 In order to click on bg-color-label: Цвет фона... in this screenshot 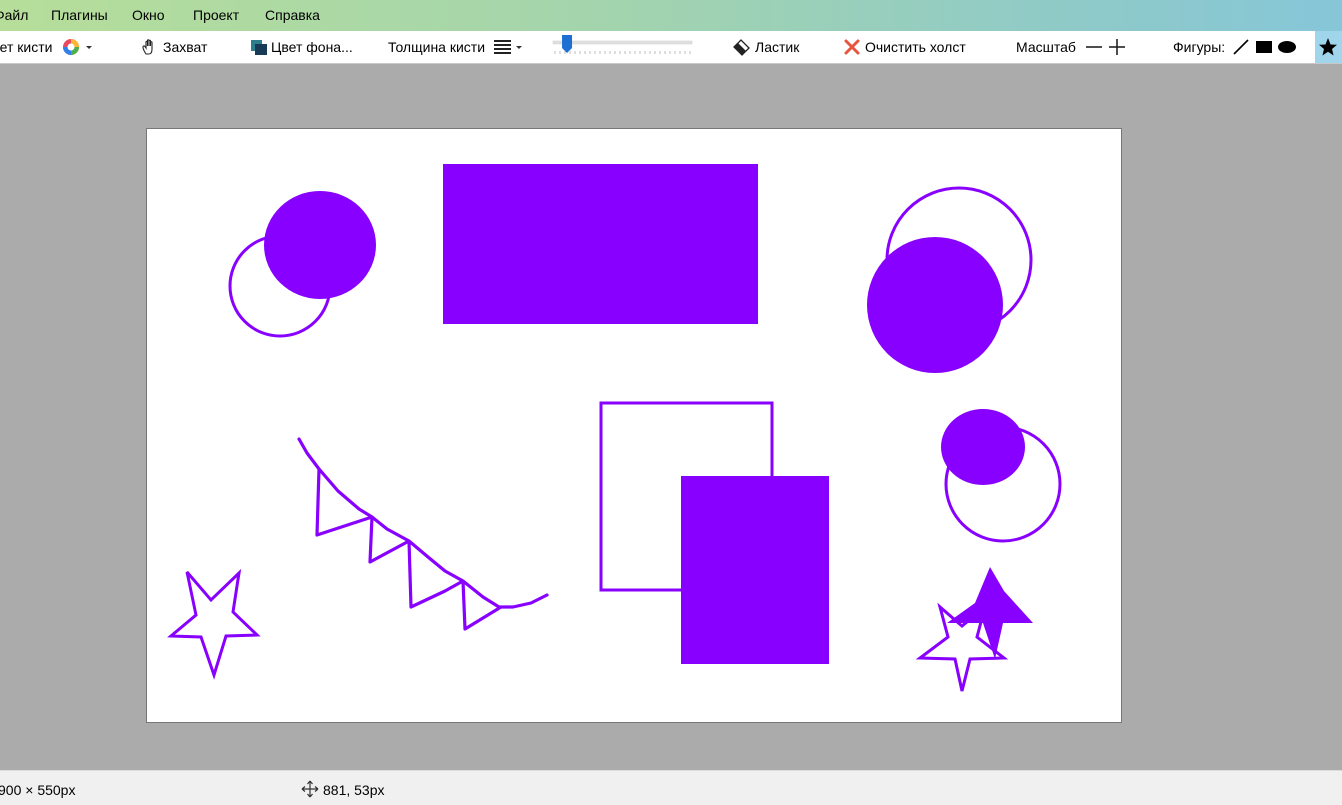, I will do `click(312, 47)`.